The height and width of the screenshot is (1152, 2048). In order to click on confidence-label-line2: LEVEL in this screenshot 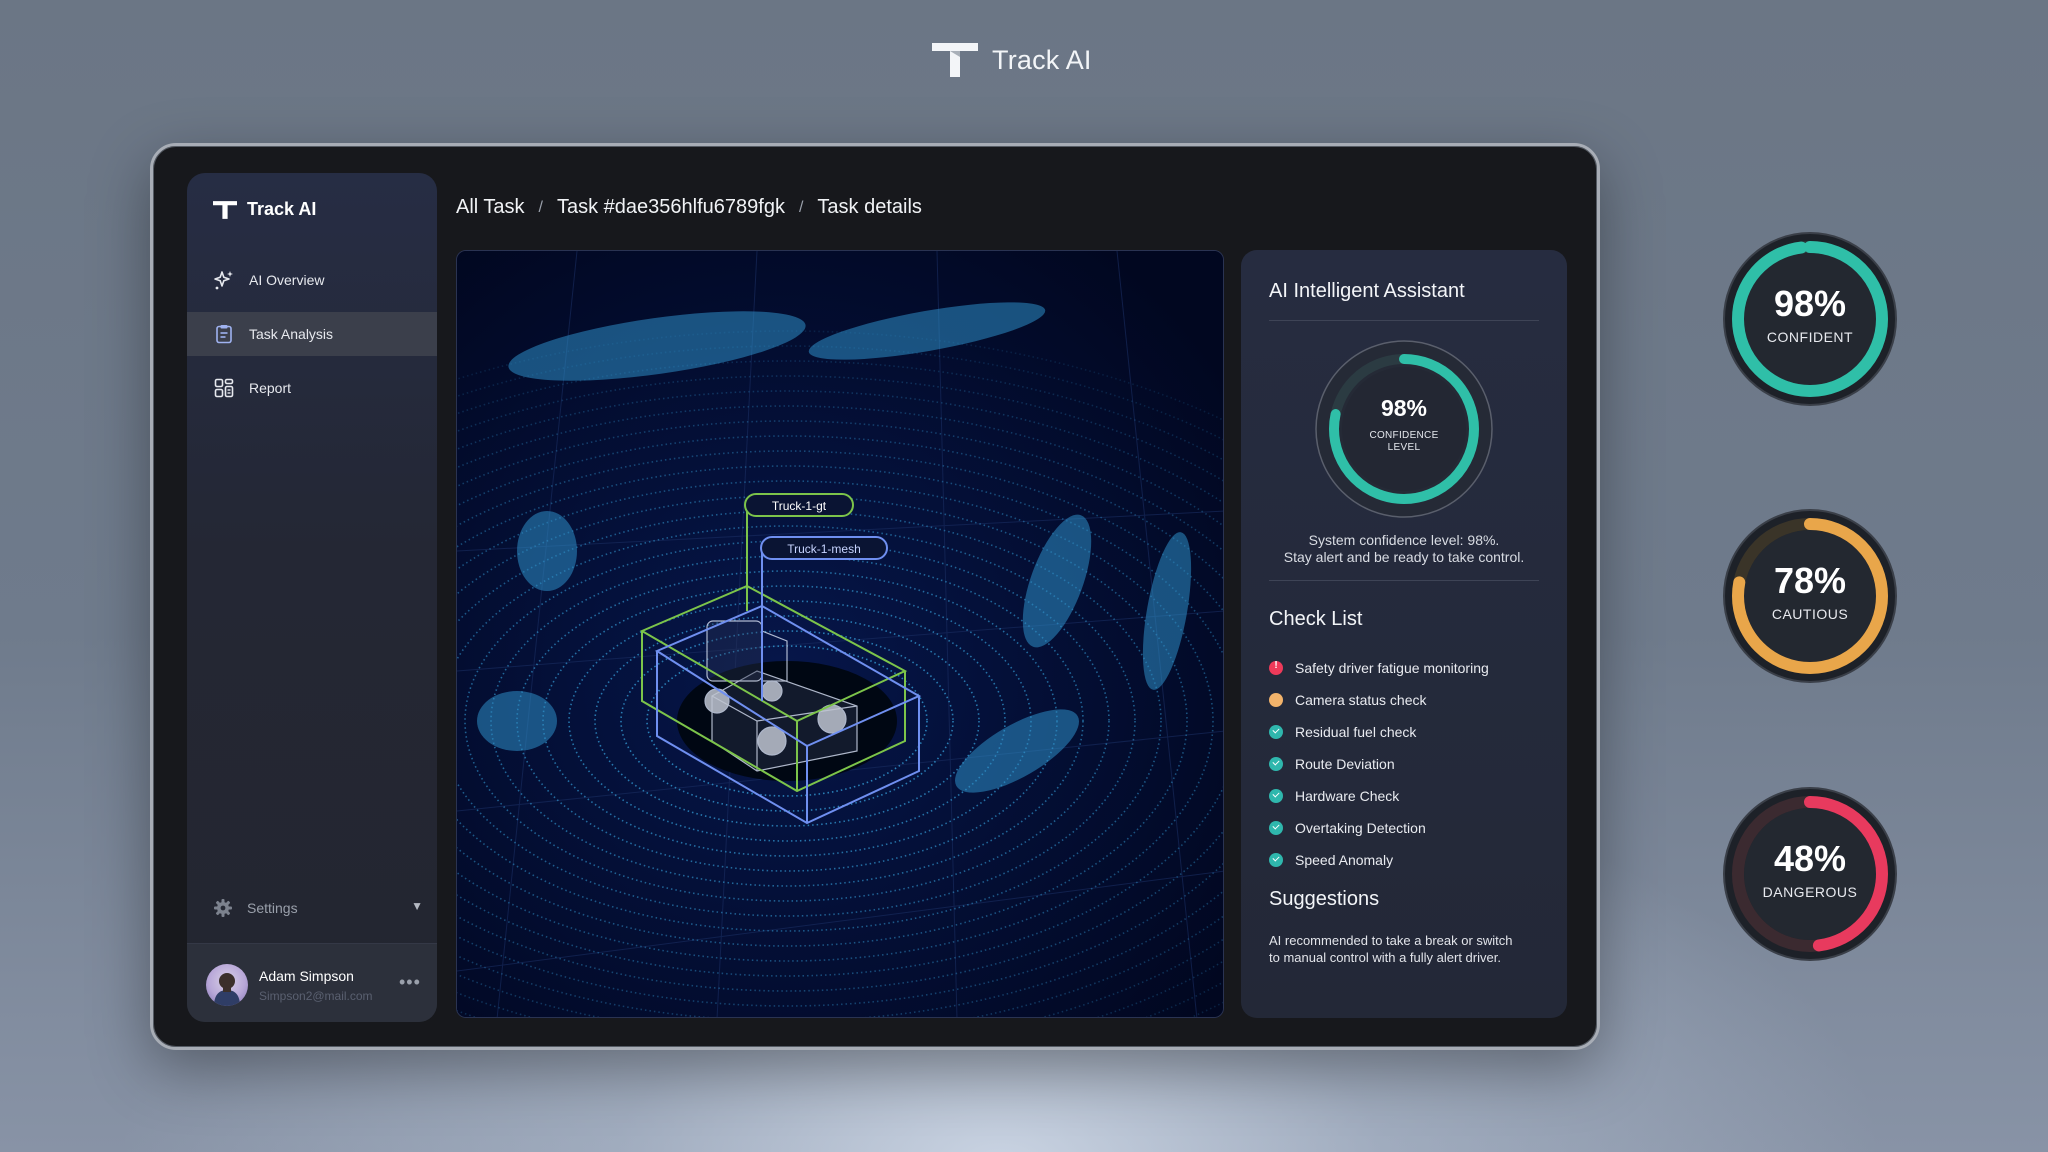, I will do `click(1404, 447)`.